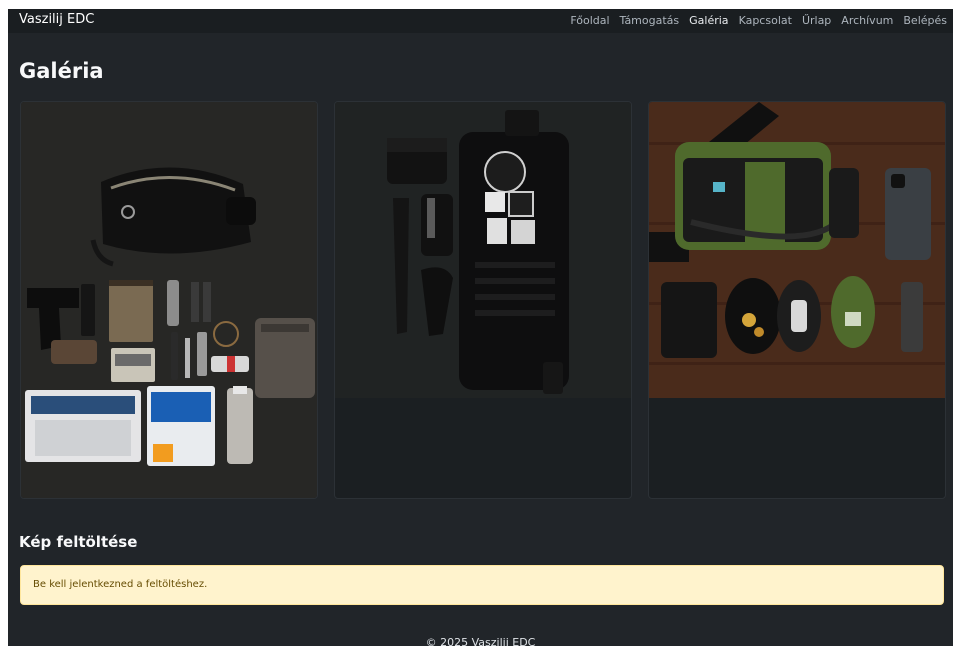  I want to click on brand-link: Vaszilij EDC, so click(56, 19).